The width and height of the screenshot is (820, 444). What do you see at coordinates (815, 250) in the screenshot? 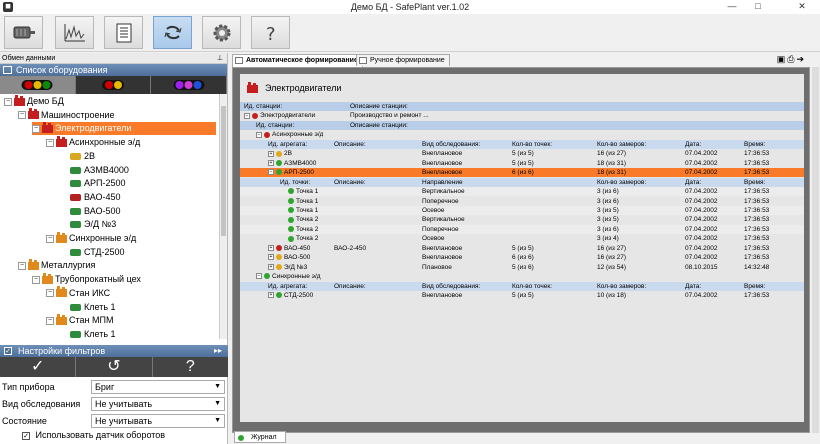
I see `report-scrollbar` at bounding box center [815, 250].